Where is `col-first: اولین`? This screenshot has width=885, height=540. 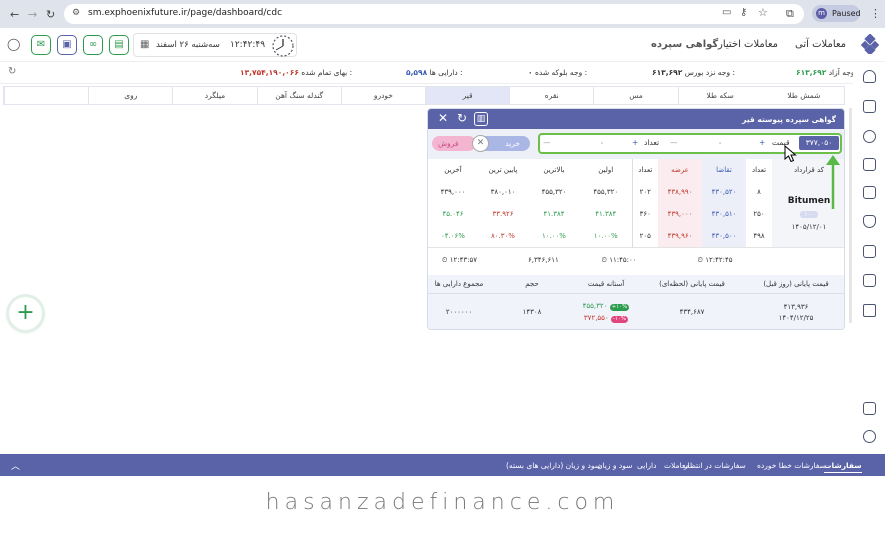
col-first: اولین is located at coordinates (606, 170).